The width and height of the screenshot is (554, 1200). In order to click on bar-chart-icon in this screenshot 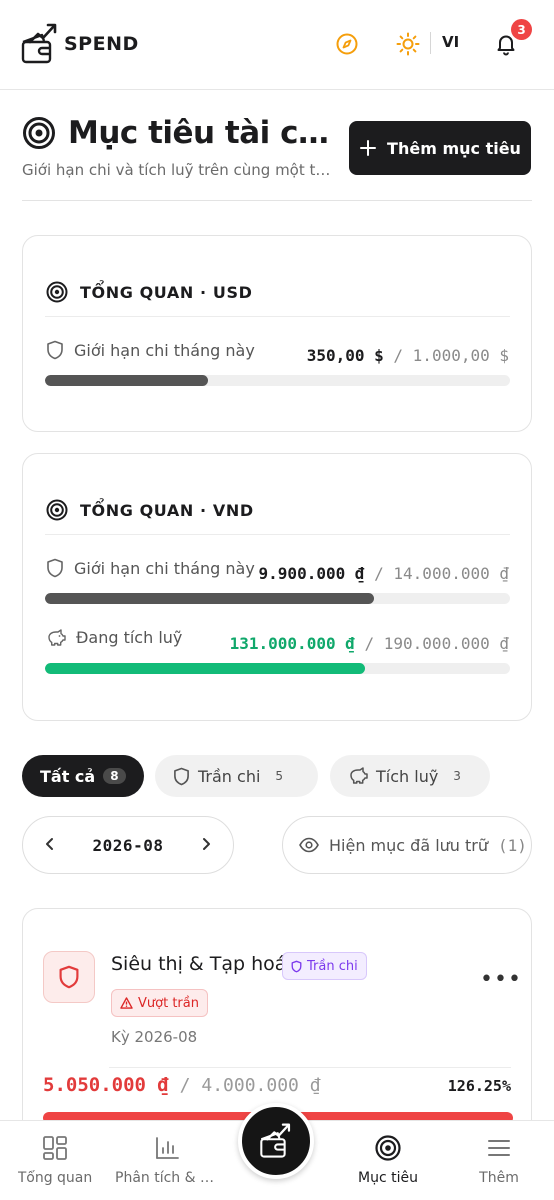, I will do `click(167, 1148)`.